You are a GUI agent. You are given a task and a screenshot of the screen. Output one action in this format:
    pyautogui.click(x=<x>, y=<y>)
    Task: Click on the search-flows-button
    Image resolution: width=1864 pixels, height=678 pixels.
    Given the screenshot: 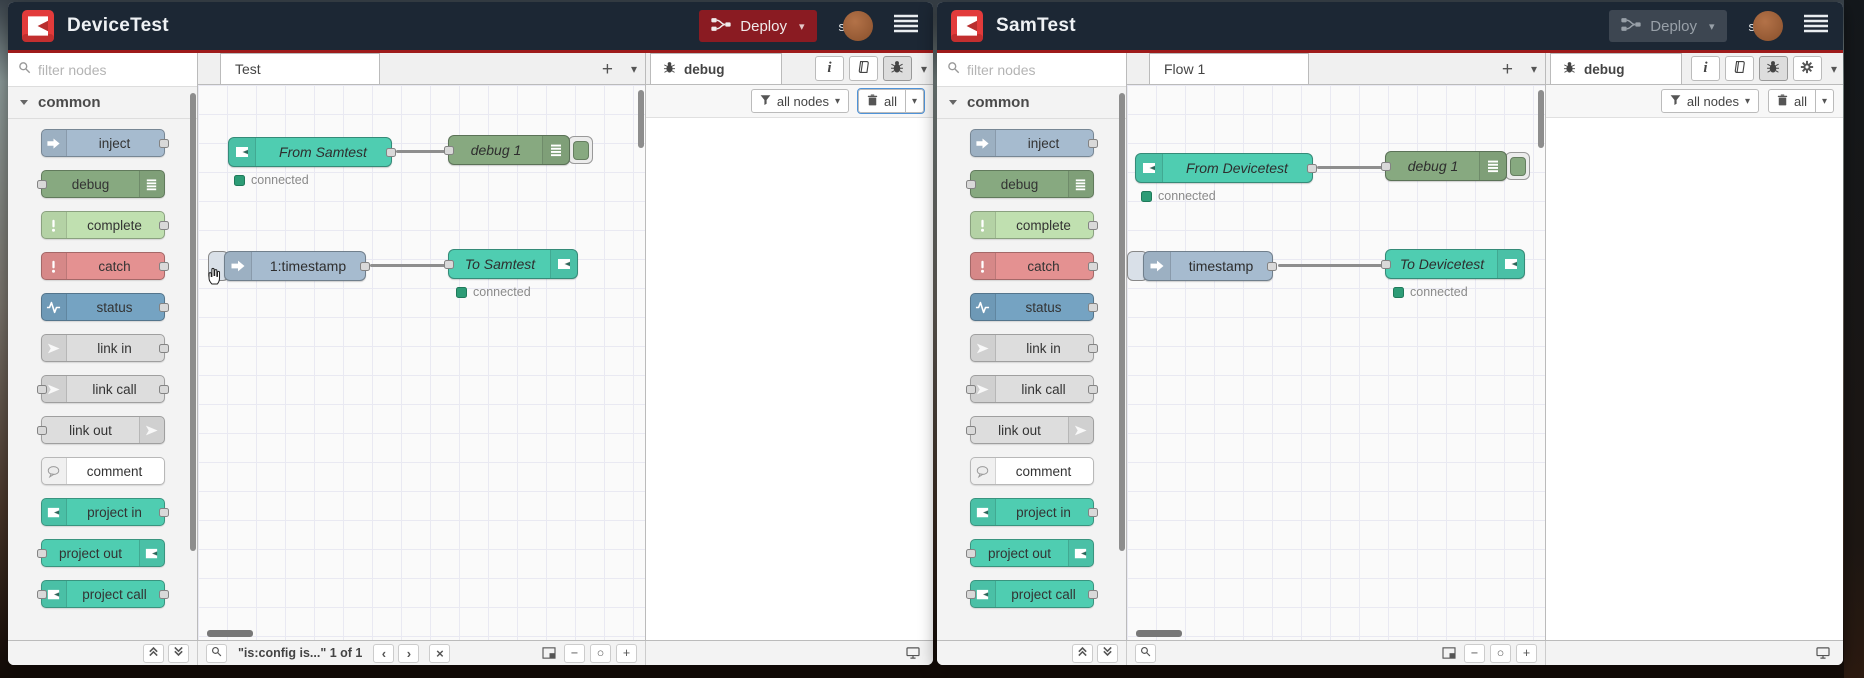 What is the action you would take?
    pyautogui.click(x=1145, y=653)
    